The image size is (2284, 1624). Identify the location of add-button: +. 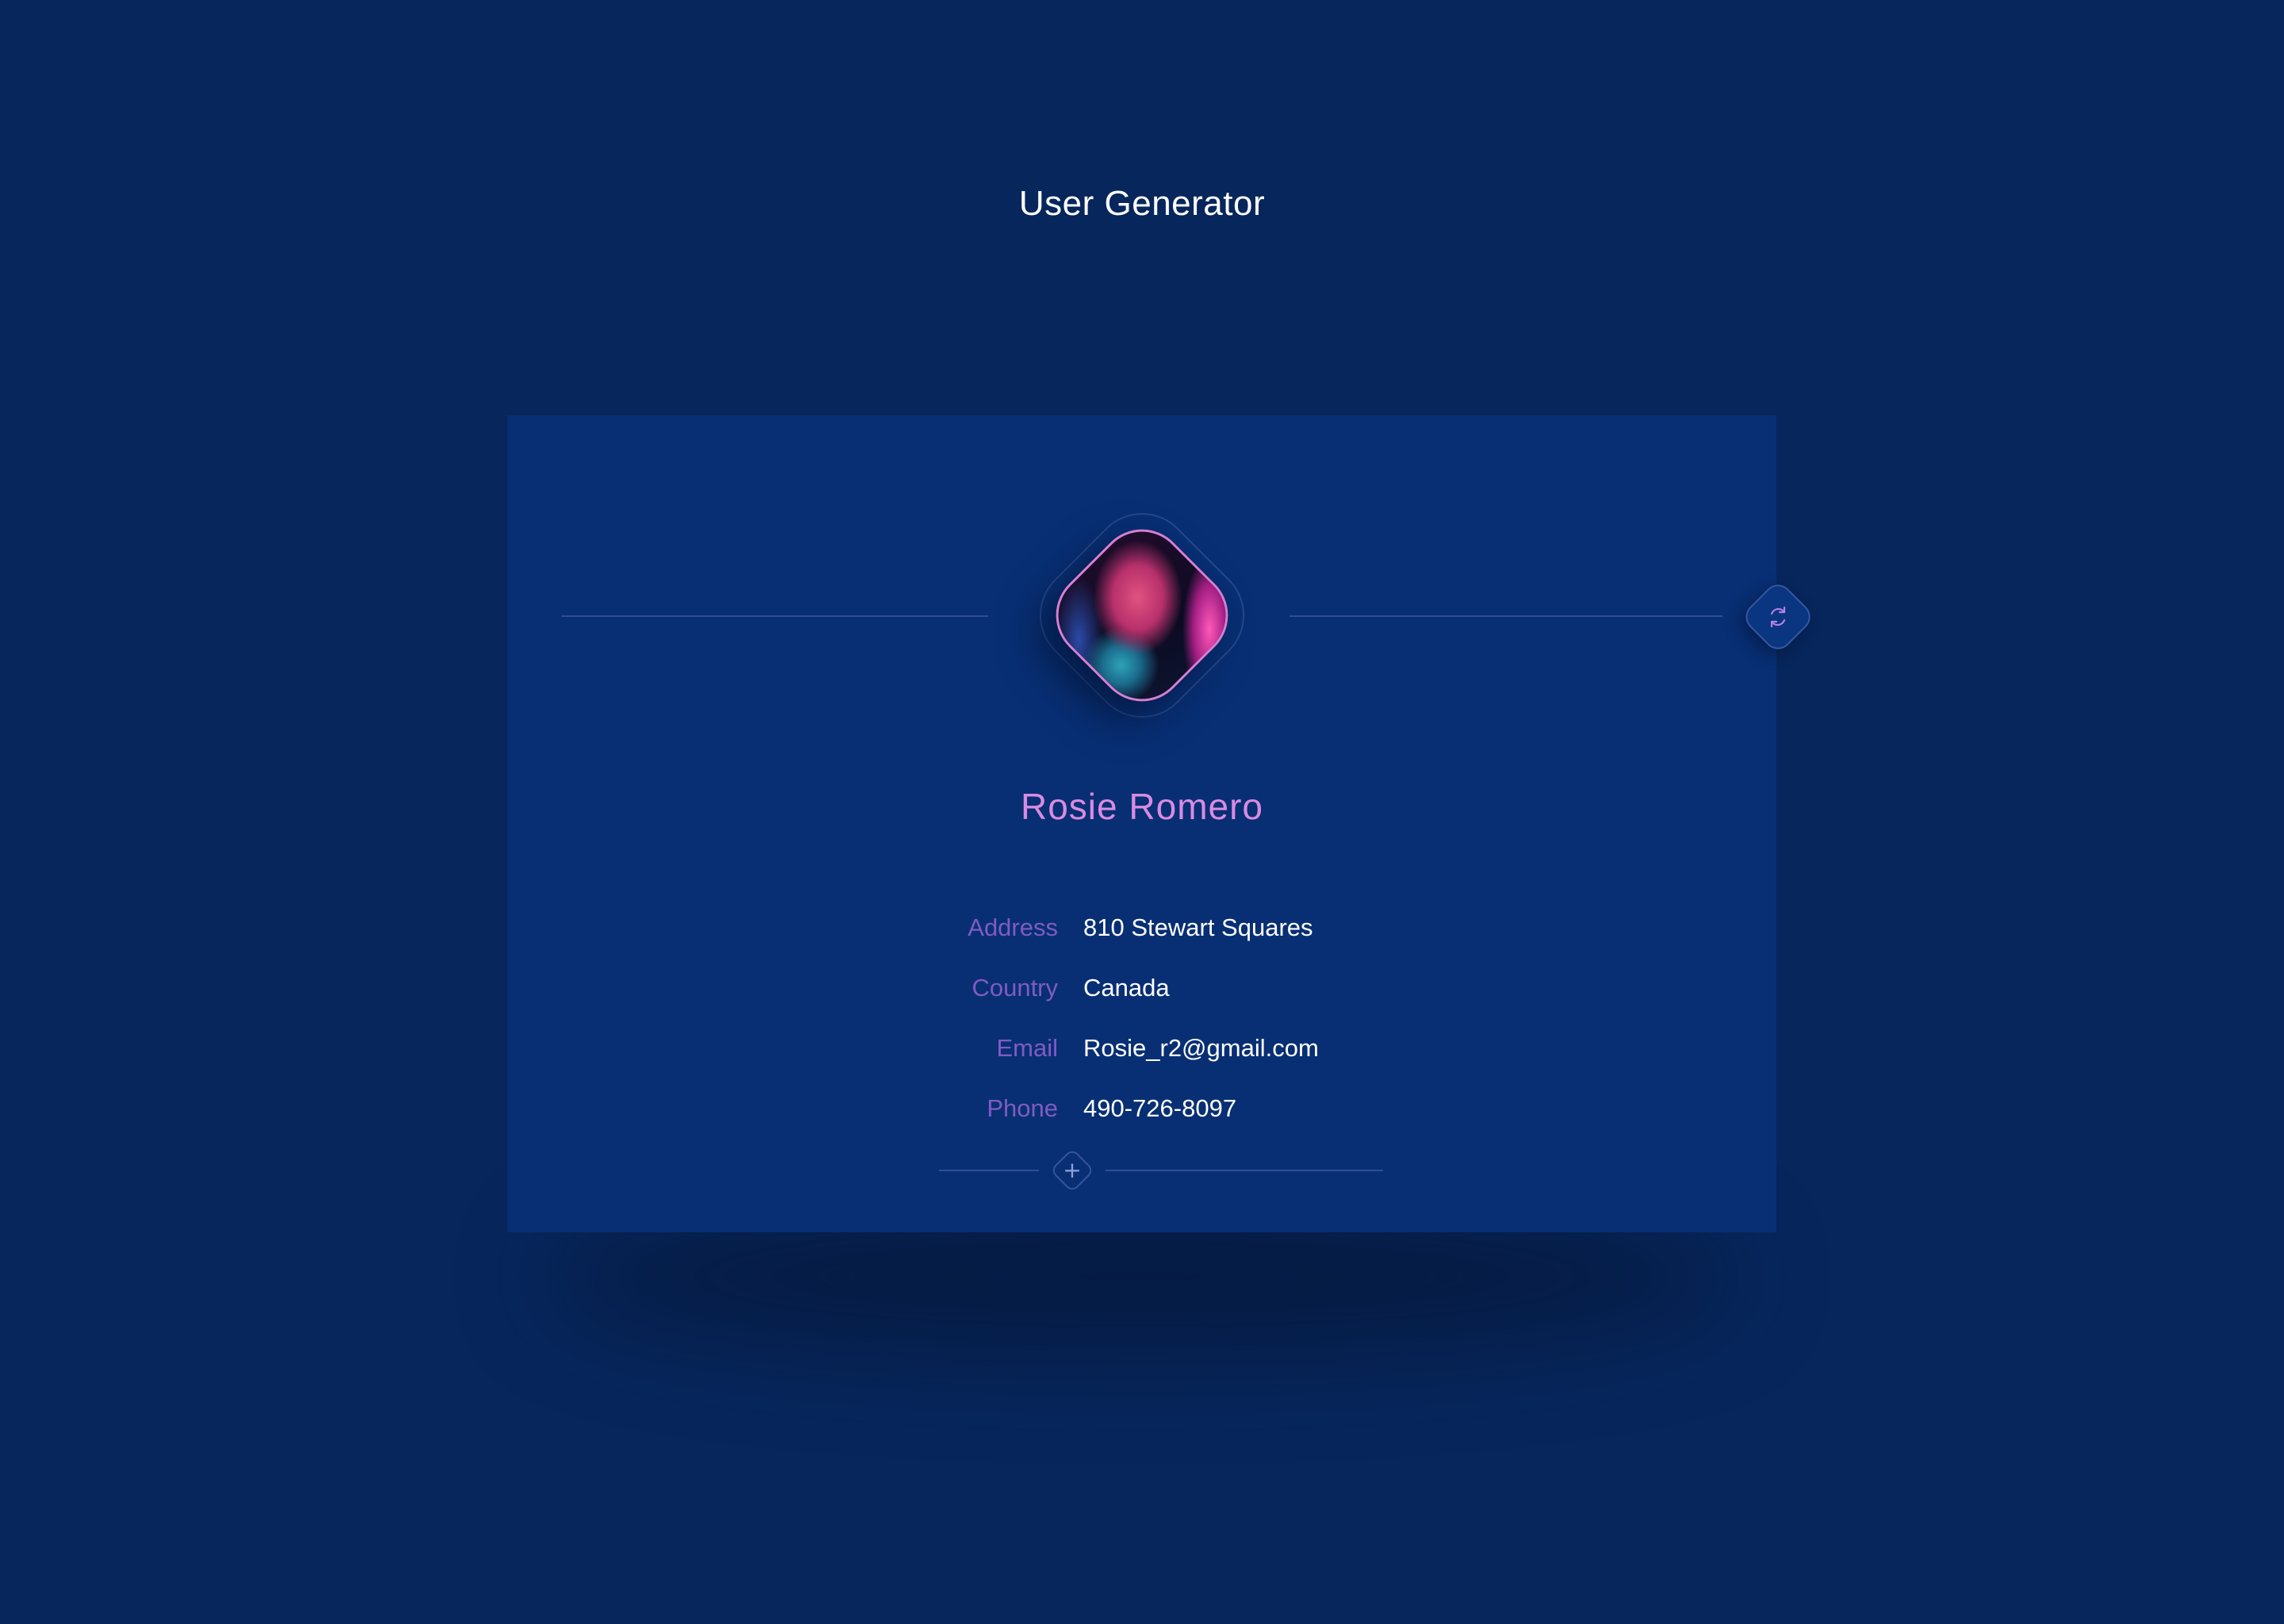
(1072, 1170).